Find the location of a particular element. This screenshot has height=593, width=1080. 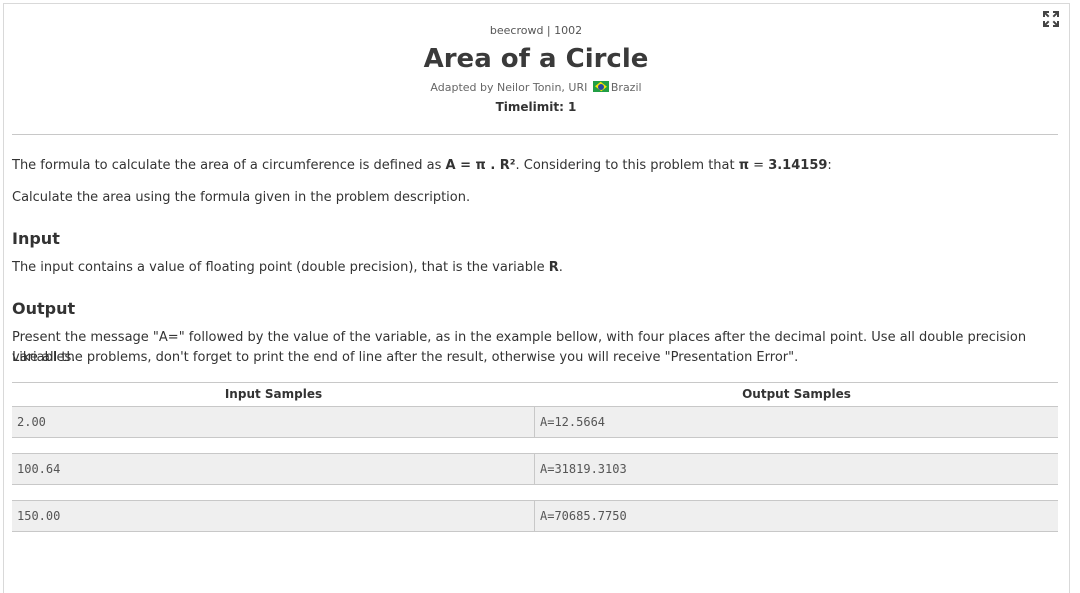

author-credit: Adapted by Neilor Tonin, URI Brazil is located at coordinates (536, 87).